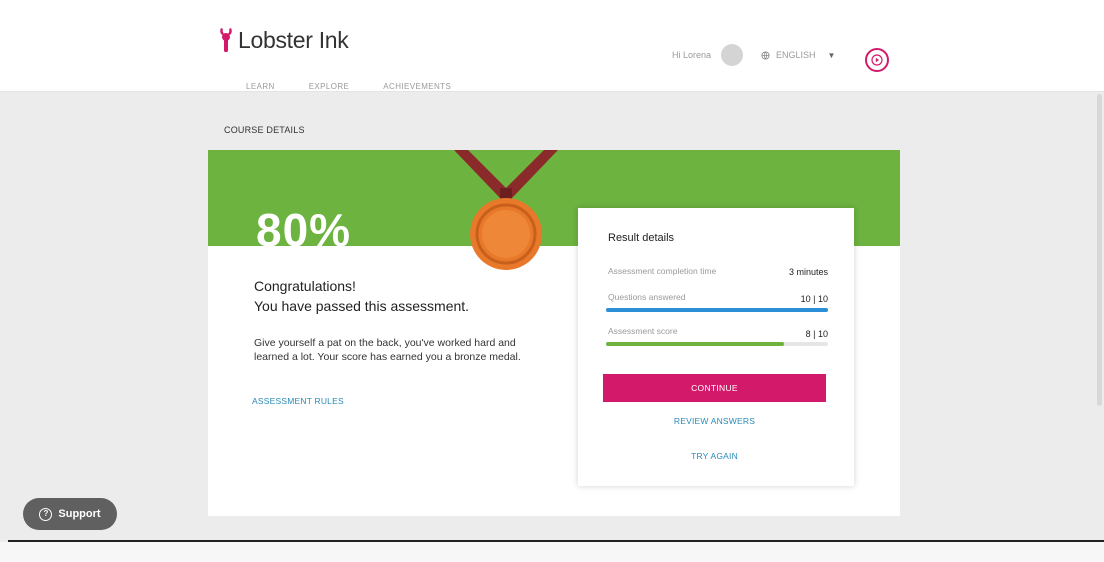 The width and height of the screenshot is (1104, 562). I want to click on support-button: ? Support, so click(70, 514).